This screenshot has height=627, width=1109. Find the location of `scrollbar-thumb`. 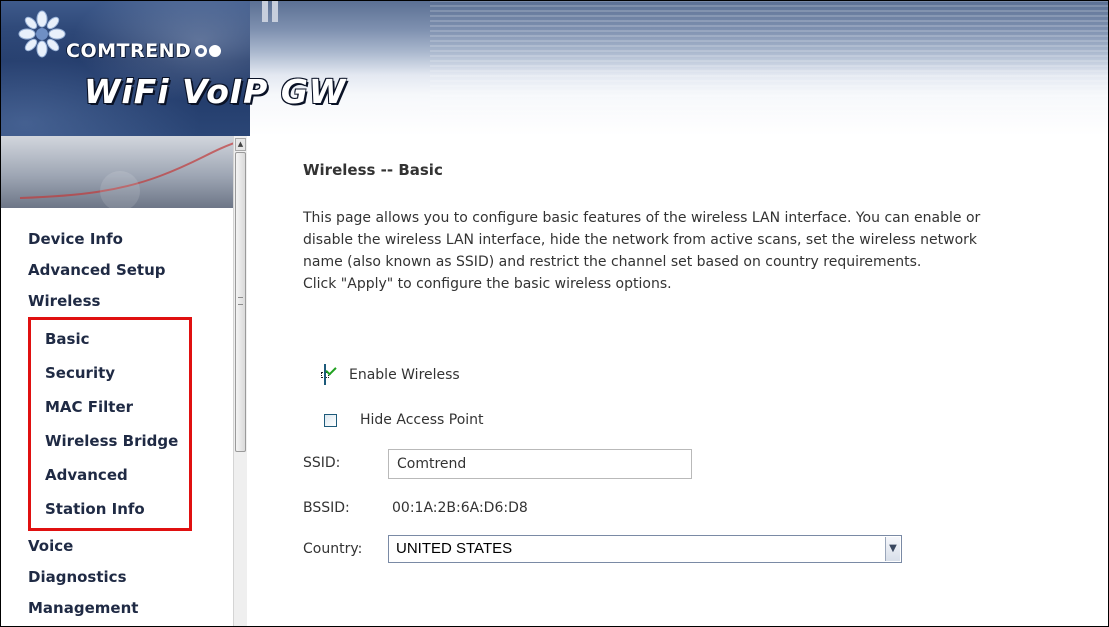

scrollbar-thumb is located at coordinates (240, 302).